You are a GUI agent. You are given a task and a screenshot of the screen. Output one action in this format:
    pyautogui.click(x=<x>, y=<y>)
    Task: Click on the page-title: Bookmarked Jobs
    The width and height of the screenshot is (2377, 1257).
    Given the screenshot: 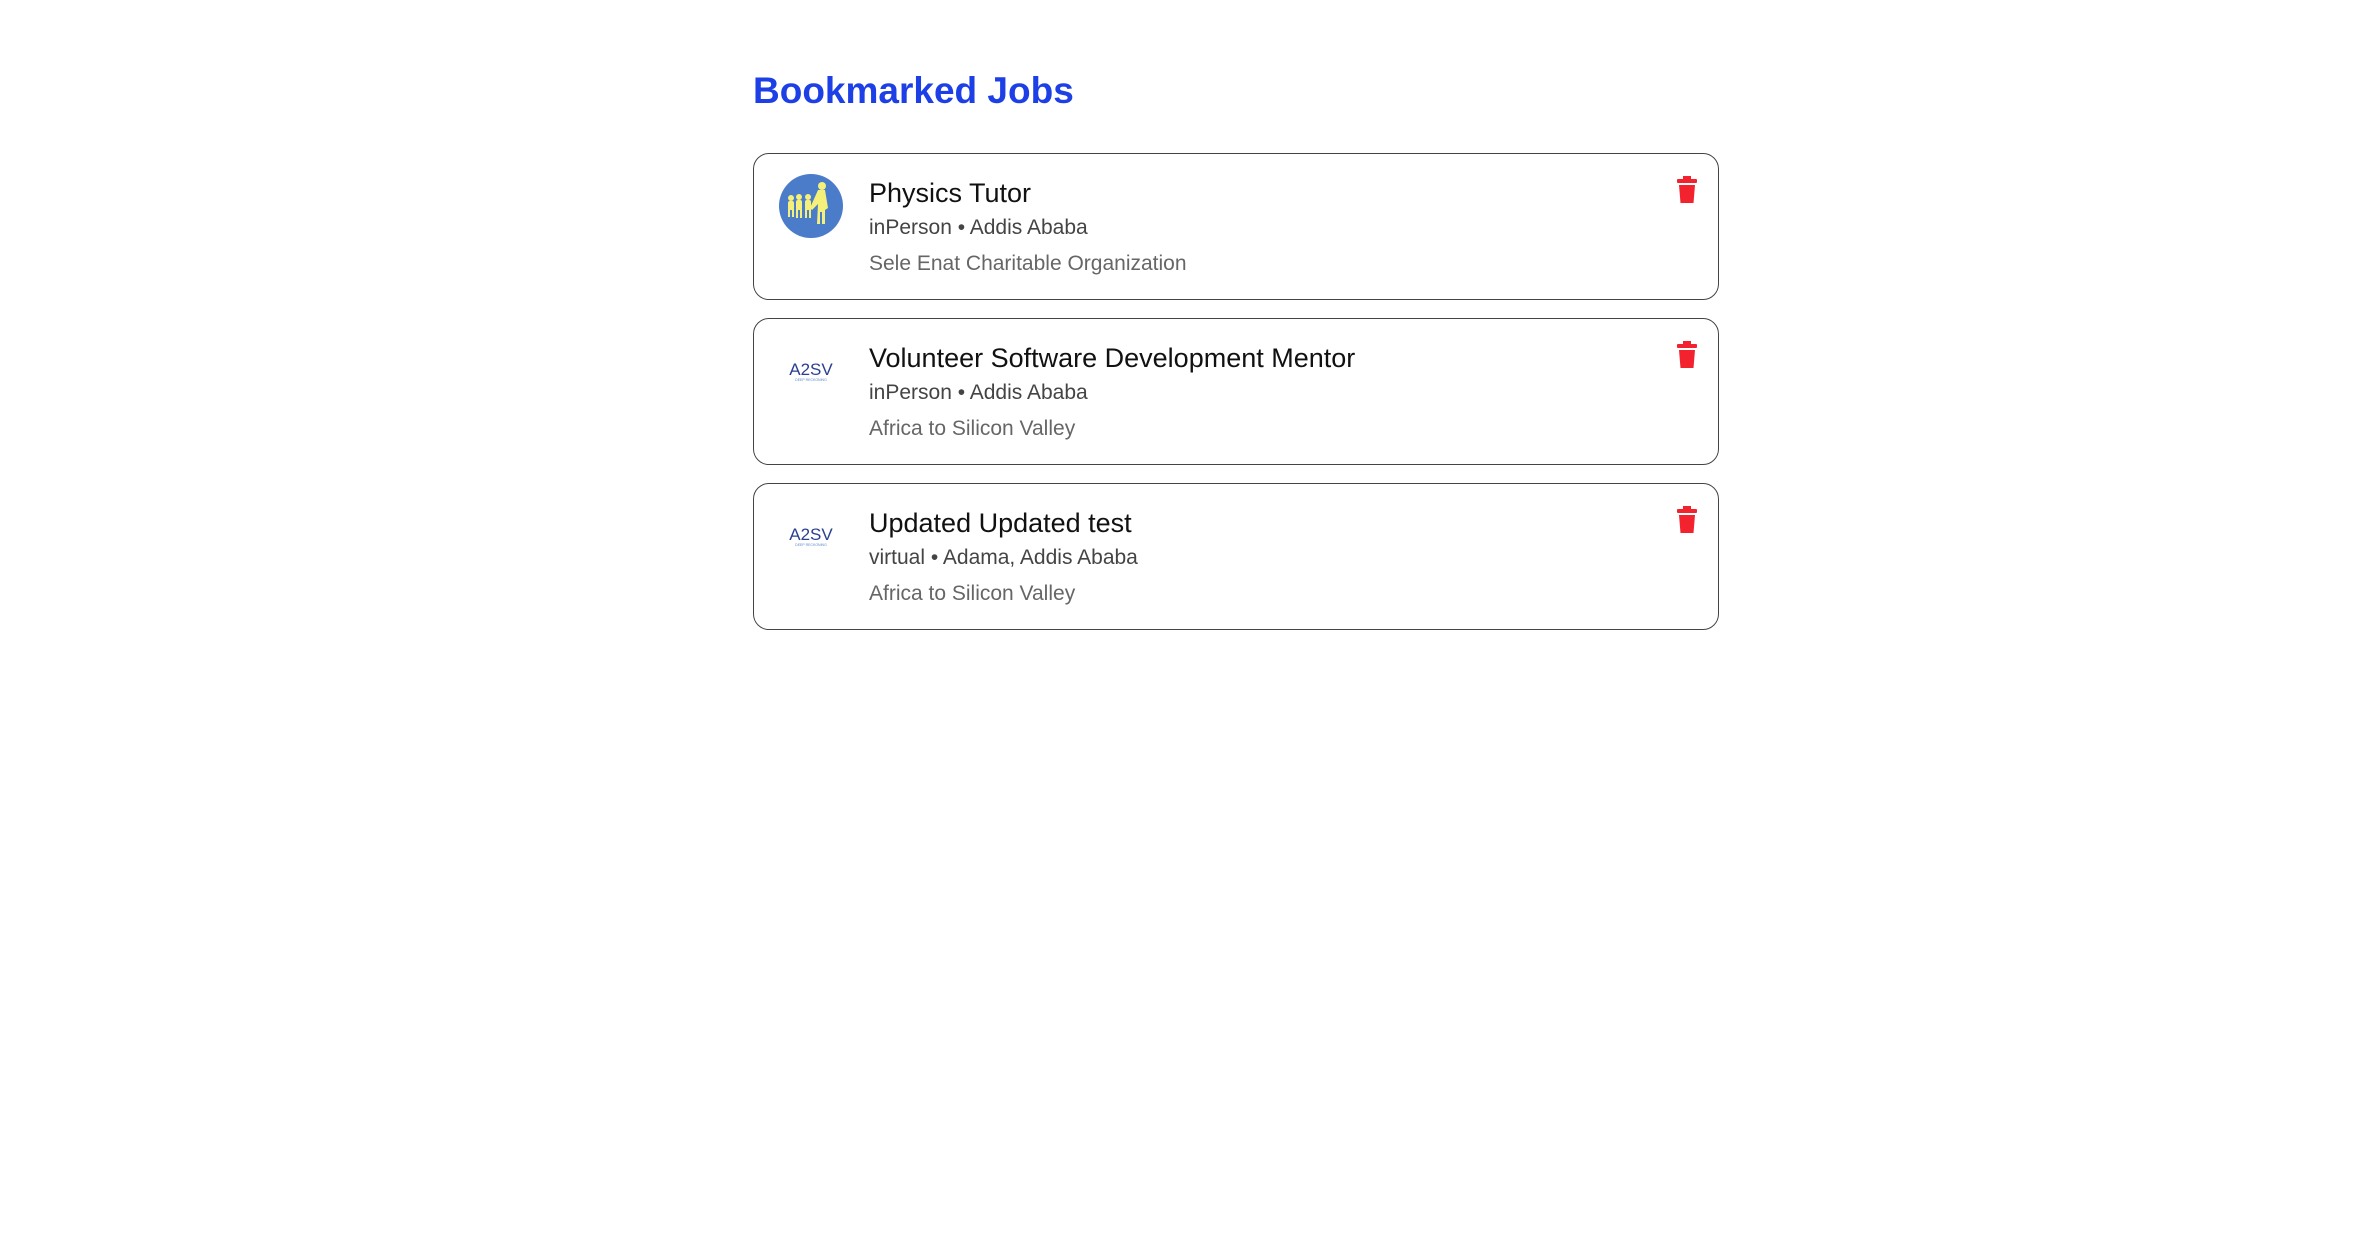 What is the action you would take?
    pyautogui.click(x=913, y=90)
    